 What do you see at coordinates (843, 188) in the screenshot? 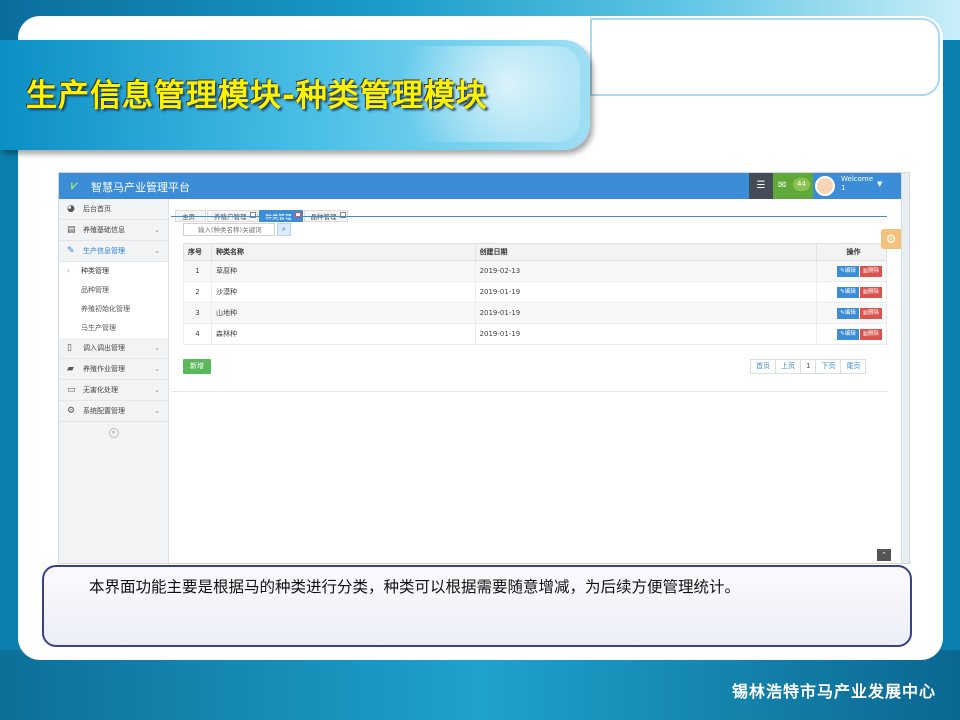
I see `user-name: 1` at bounding box center [843, 188].